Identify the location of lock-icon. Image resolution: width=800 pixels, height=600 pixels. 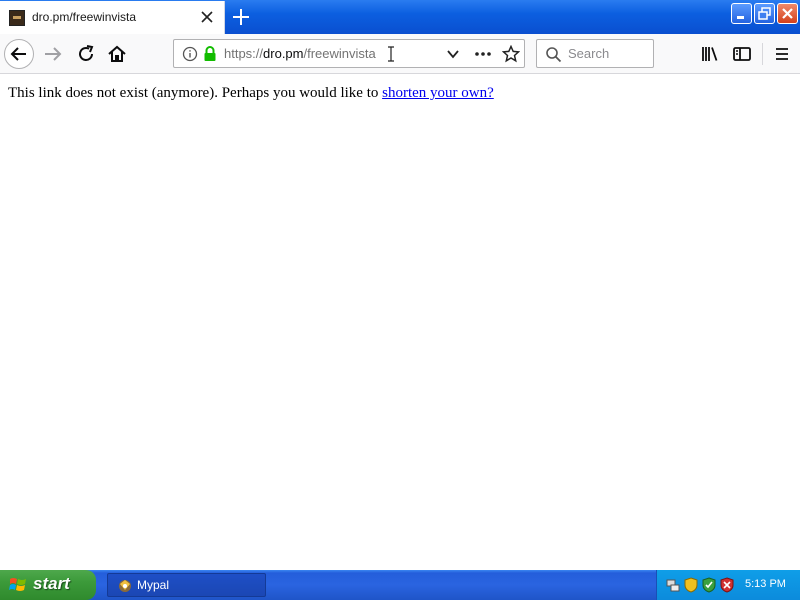
(210, 53).